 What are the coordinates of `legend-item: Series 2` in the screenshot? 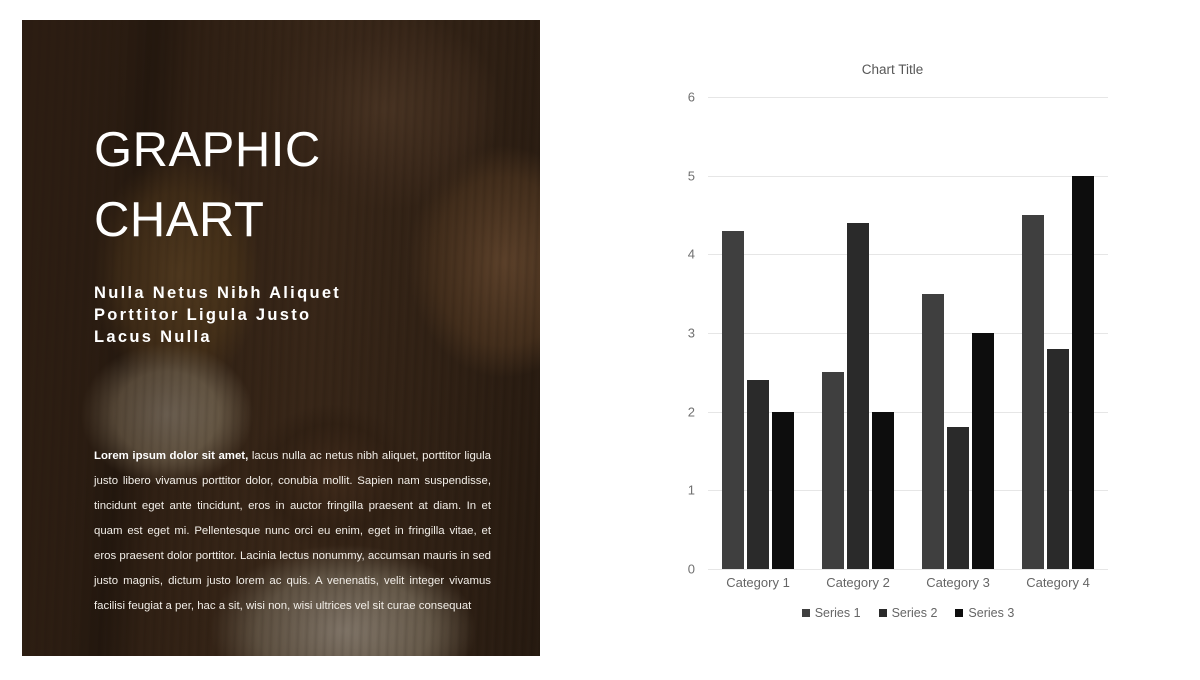 It's located at (908, 613).